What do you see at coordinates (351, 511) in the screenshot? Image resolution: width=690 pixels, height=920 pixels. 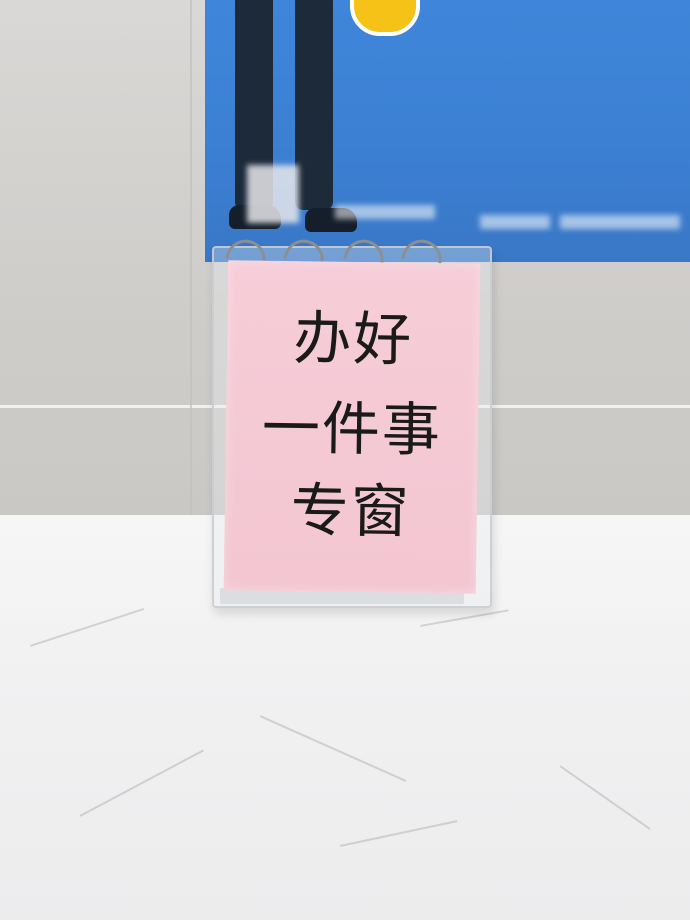 I see `sign-text-line-3: 专窗` at bounding box center [351, 511].